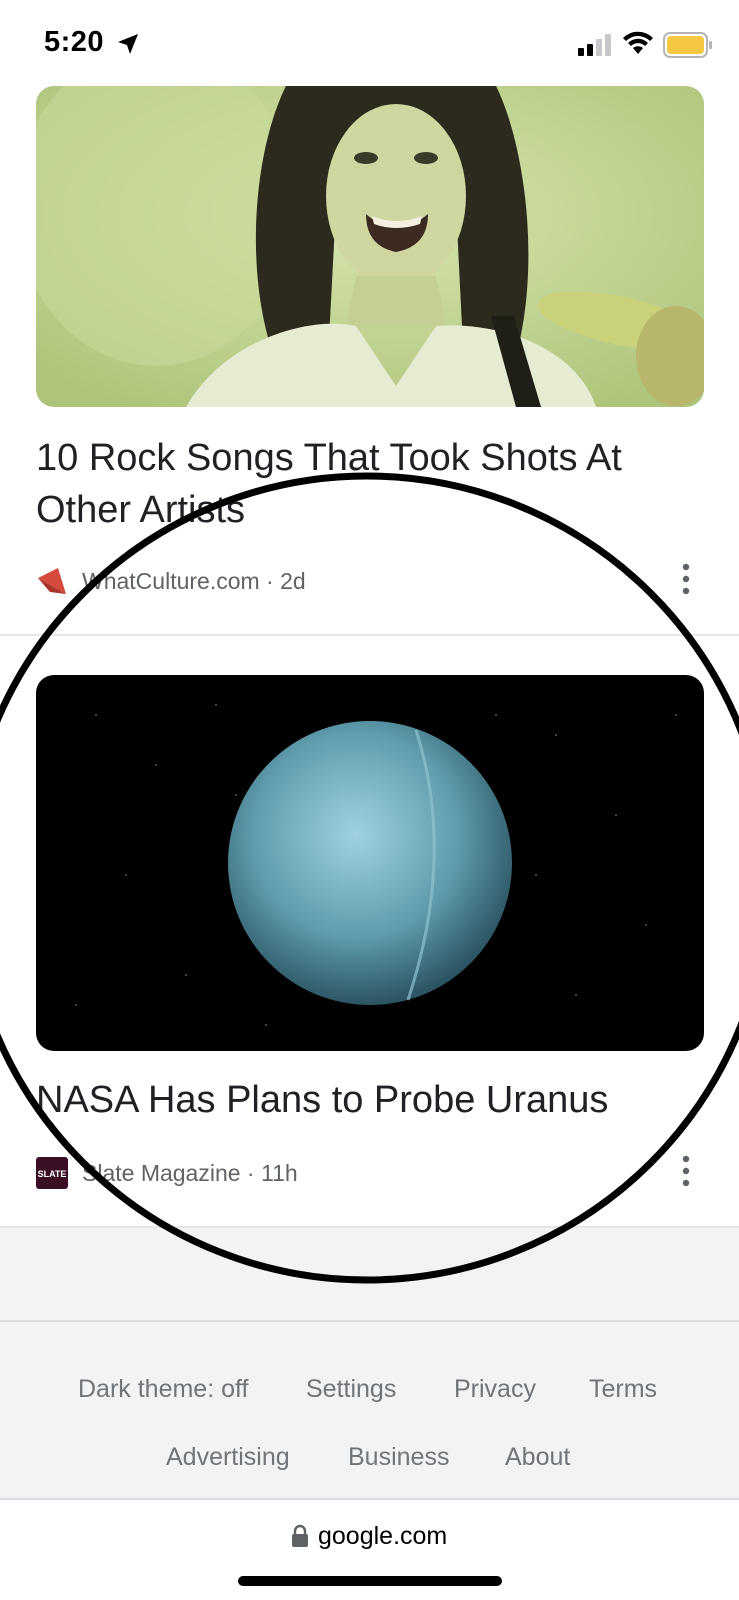  I want to click on url-bar-divider, so click(369, 1499).